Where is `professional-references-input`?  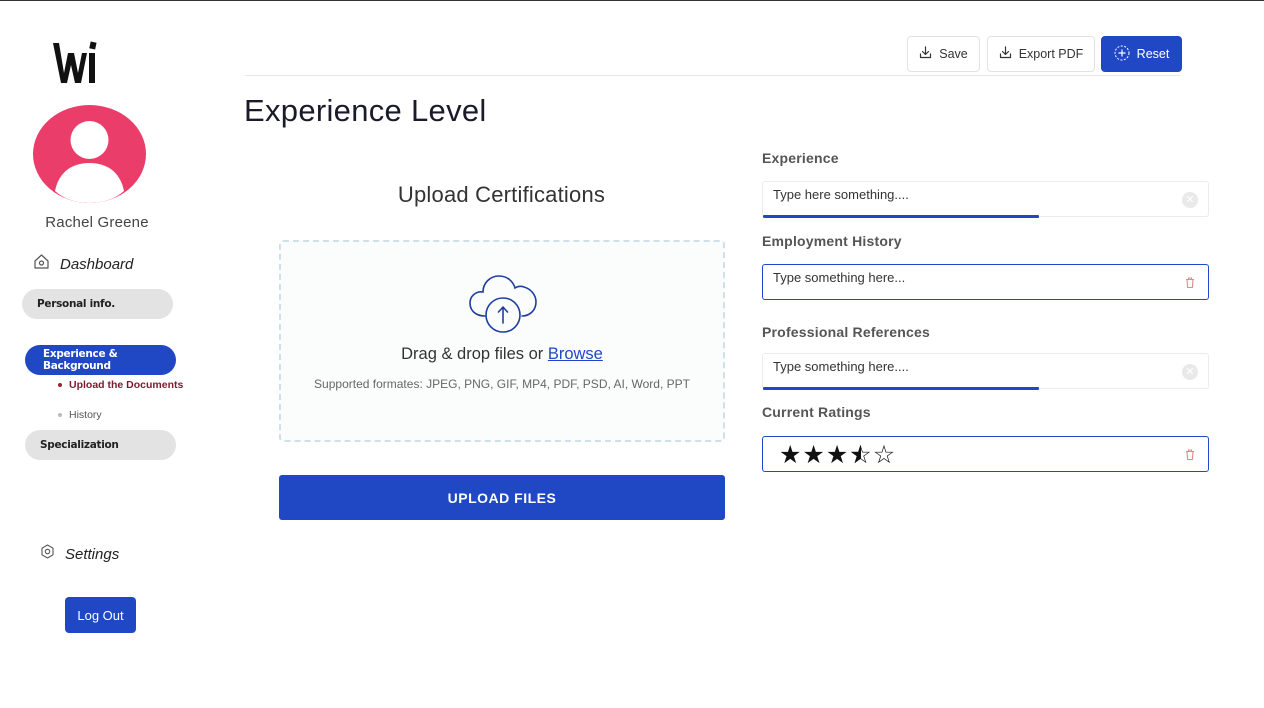 professional-references-input is located at coordinates (968, 366).